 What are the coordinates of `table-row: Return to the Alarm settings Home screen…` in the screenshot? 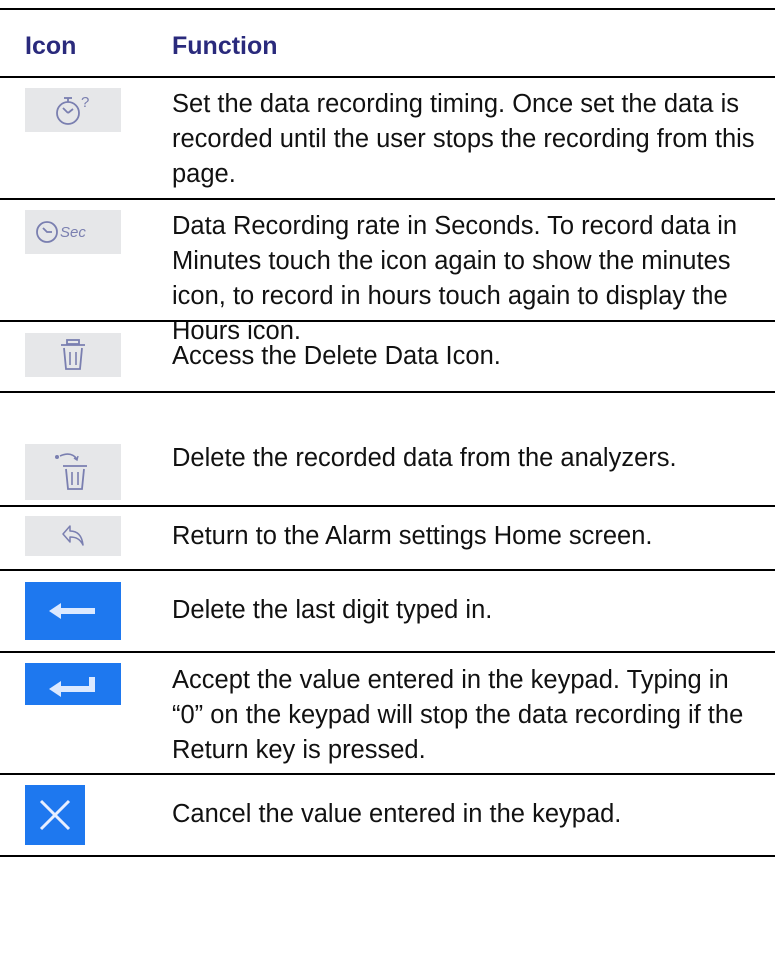 It's located at (387, 537).